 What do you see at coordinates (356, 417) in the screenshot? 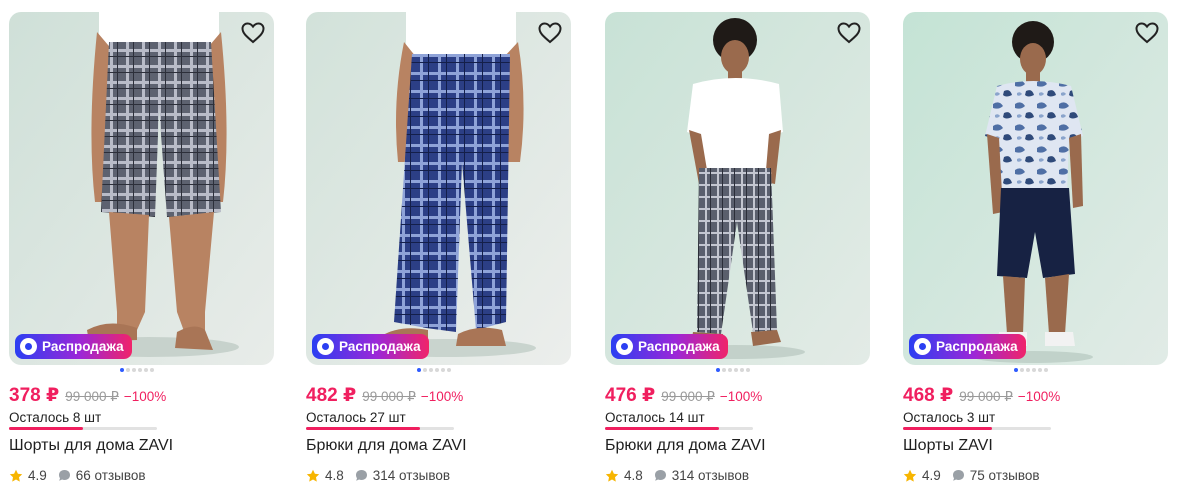
I see `stock-left-text: Осталось 27 шт` at bounding box center [356, 417].